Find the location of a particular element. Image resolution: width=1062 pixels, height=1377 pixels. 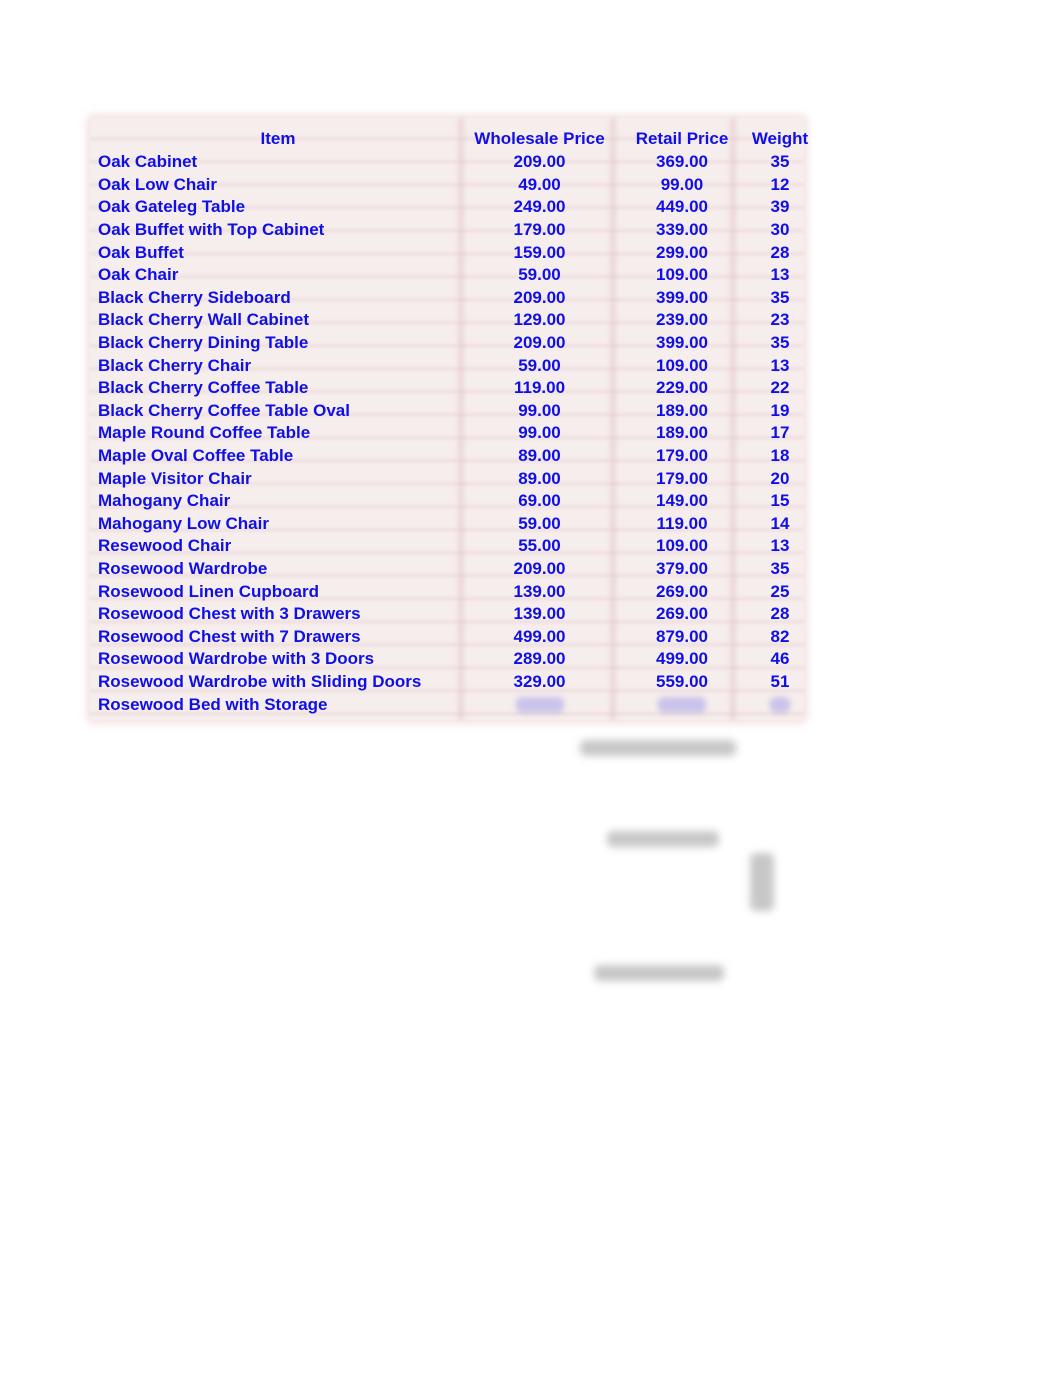

retail-price-cell: 879.00 is located at coordinates (682, 636).